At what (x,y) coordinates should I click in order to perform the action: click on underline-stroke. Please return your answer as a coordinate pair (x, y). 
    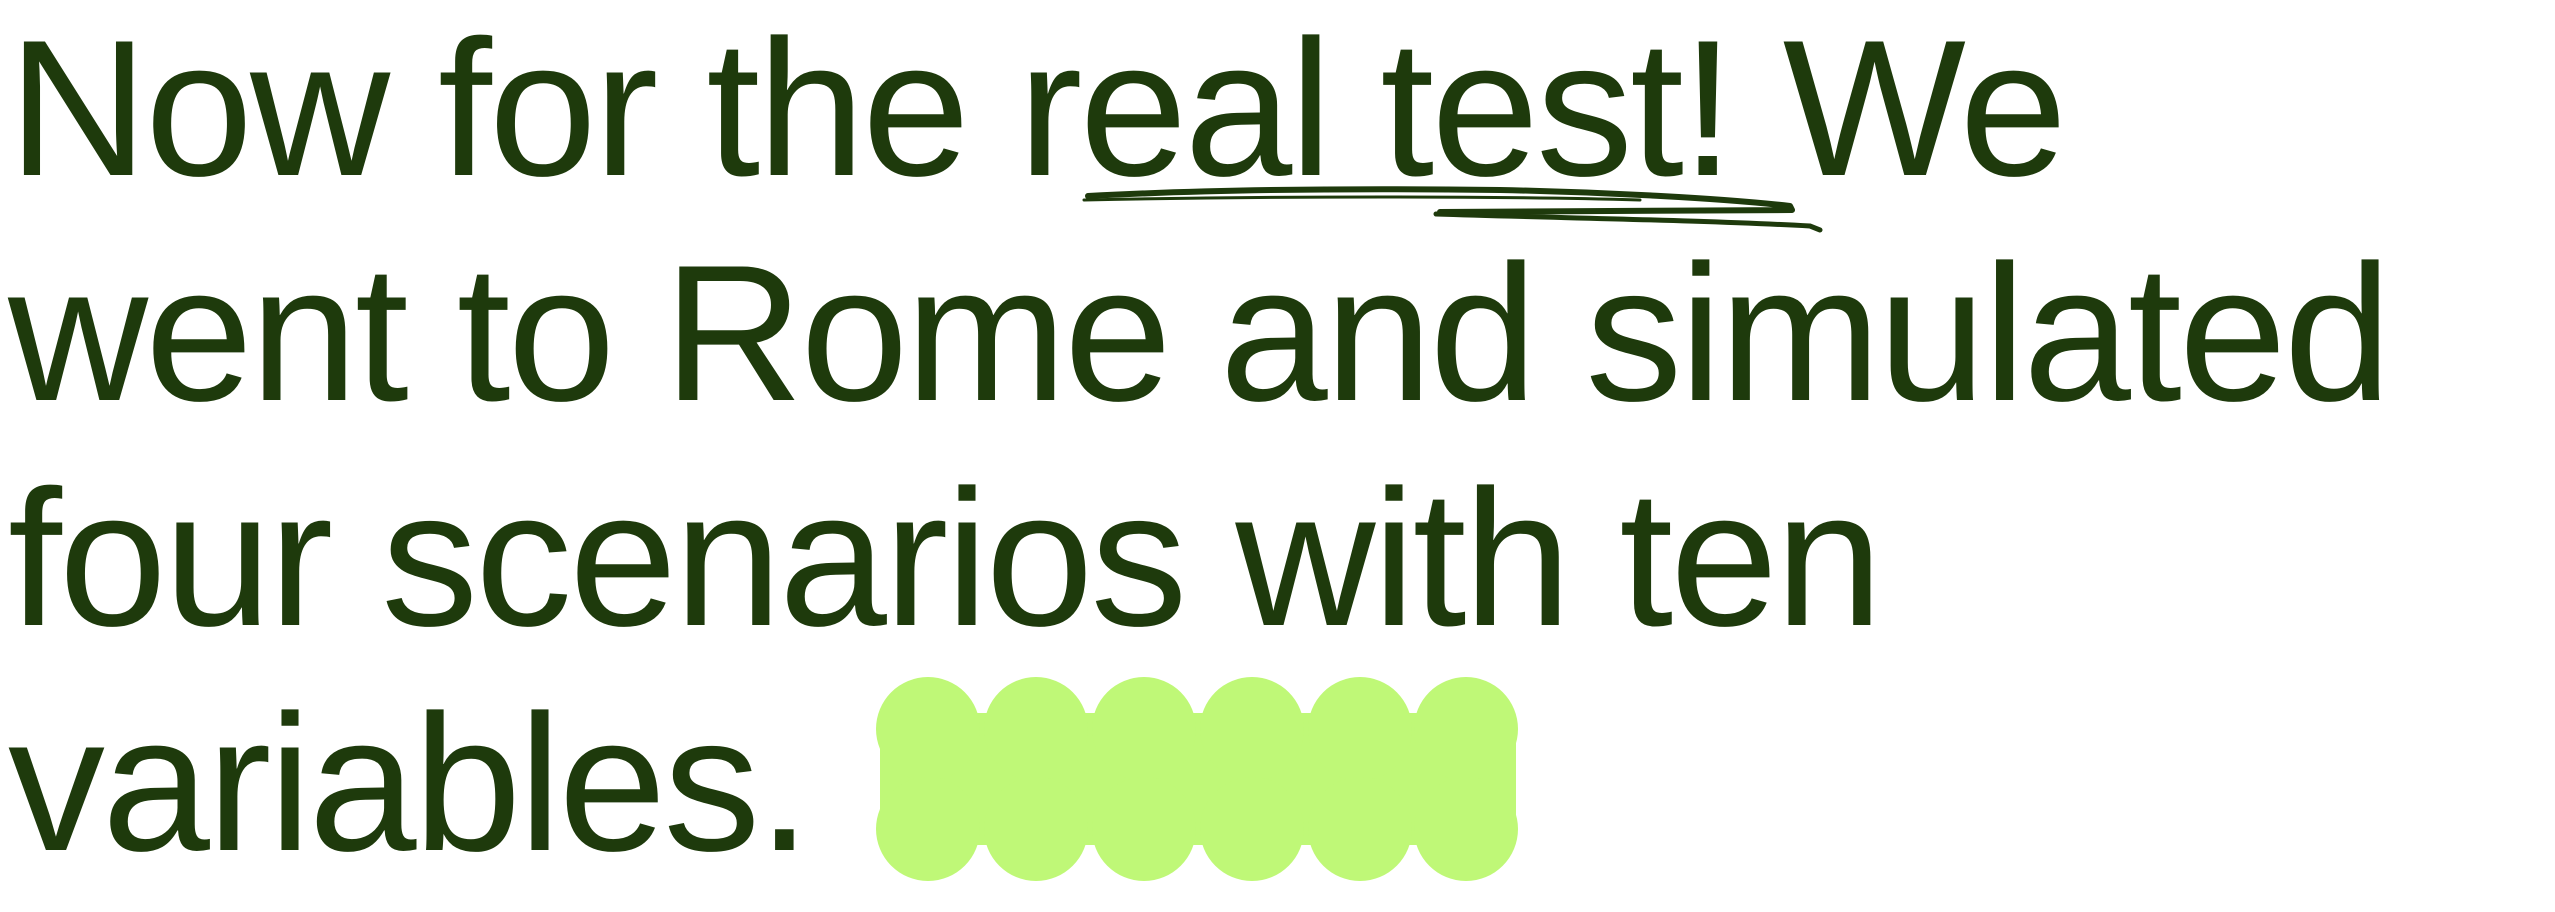
    Looking at the image, I should click on (1440, 200).